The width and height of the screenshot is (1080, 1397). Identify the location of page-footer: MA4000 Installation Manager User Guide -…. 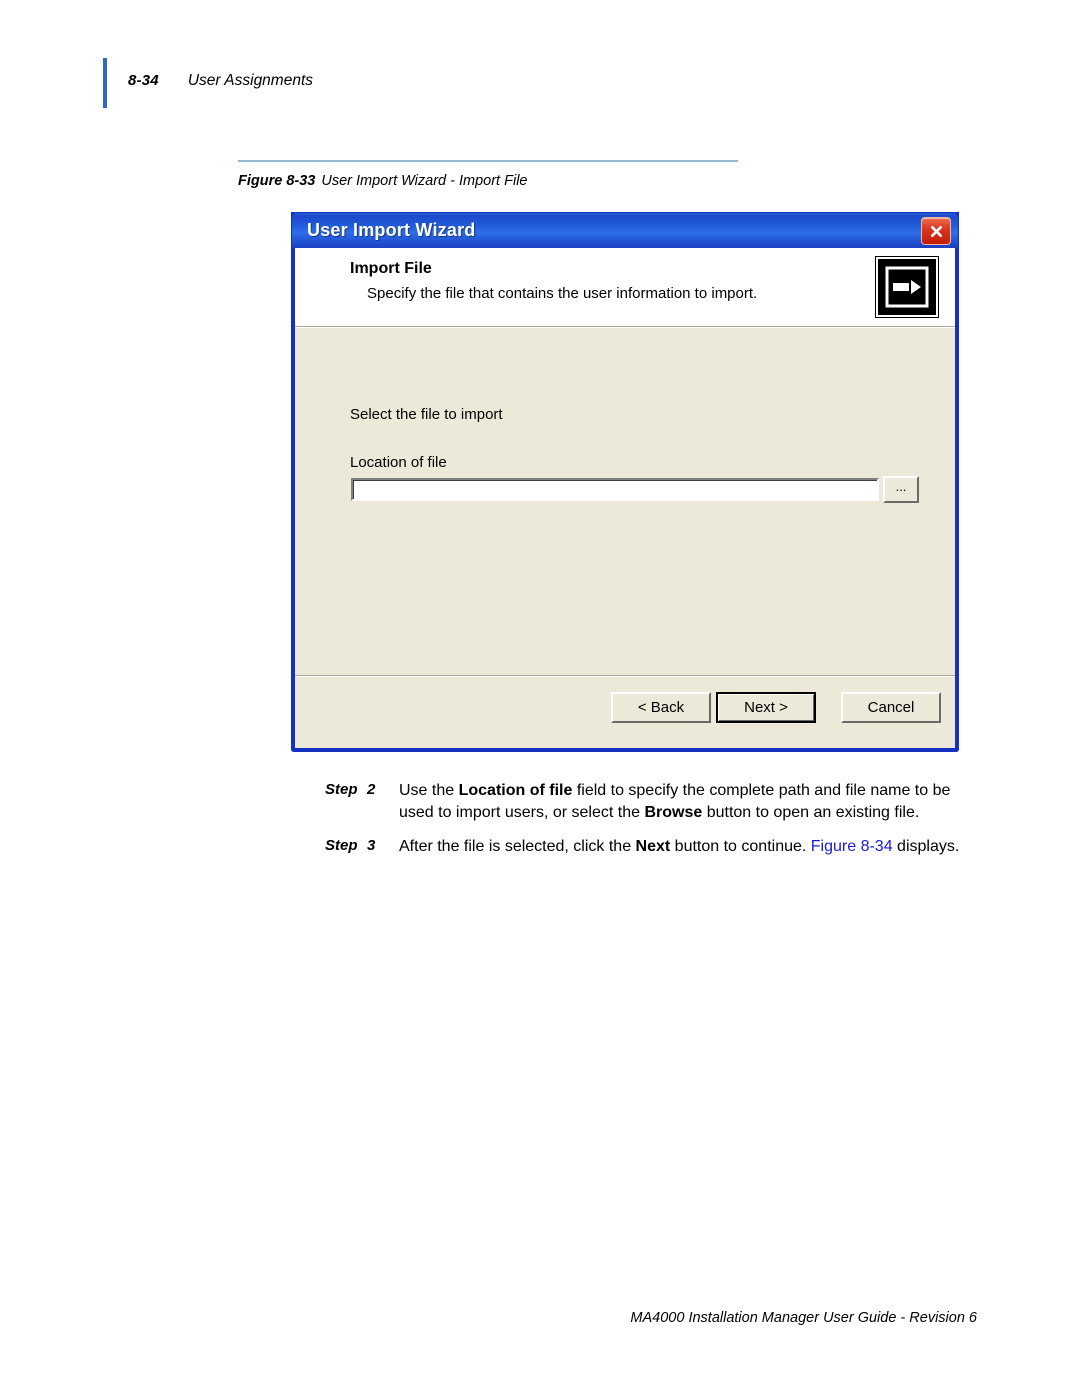
(803, 1318).